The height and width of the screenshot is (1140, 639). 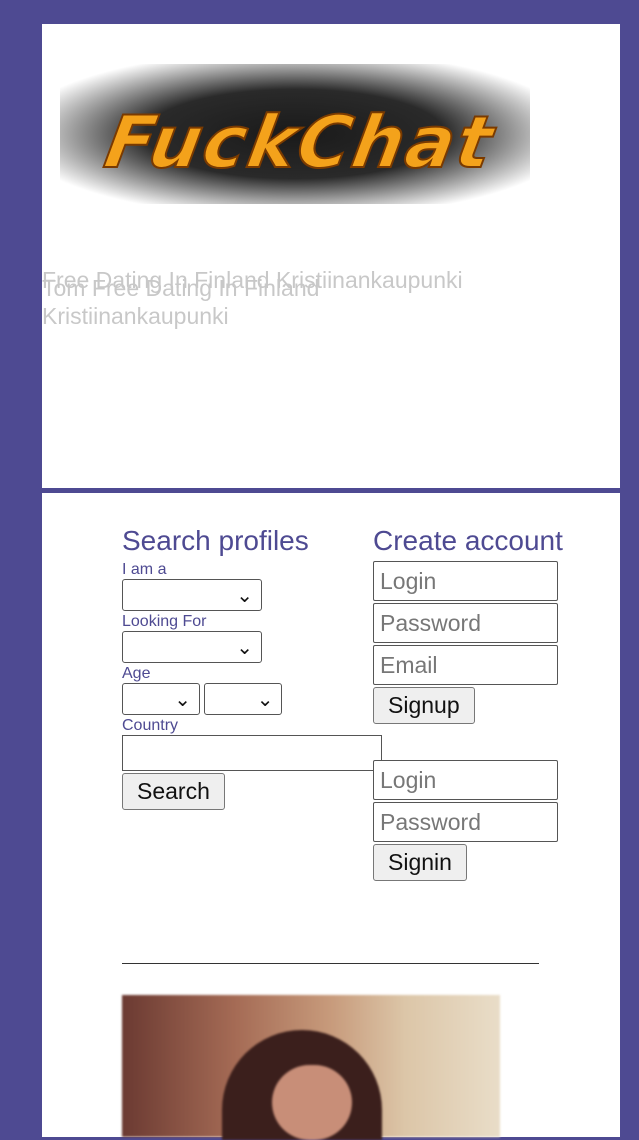 I want to click on page-frame-left, so click(x=21, y=568).